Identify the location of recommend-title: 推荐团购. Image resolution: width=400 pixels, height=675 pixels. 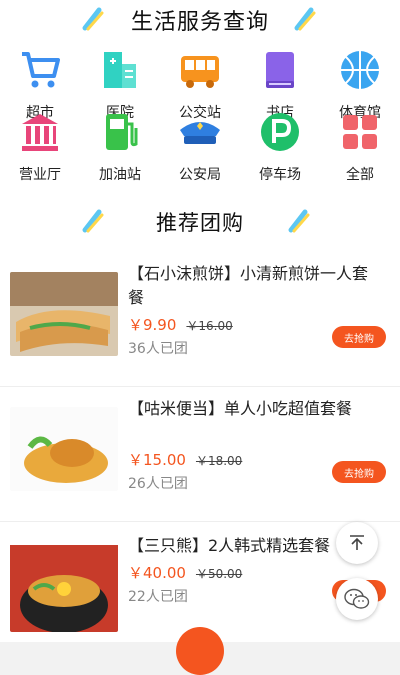
(200, 222).